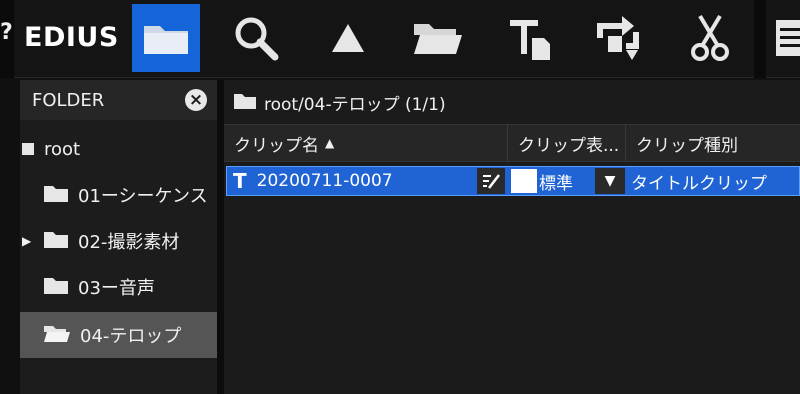 The image size is (800, 394). Describe the element at coordinates (330, 143) in the screenshot. I see `sort-ascending-icon: ▲` at that location.